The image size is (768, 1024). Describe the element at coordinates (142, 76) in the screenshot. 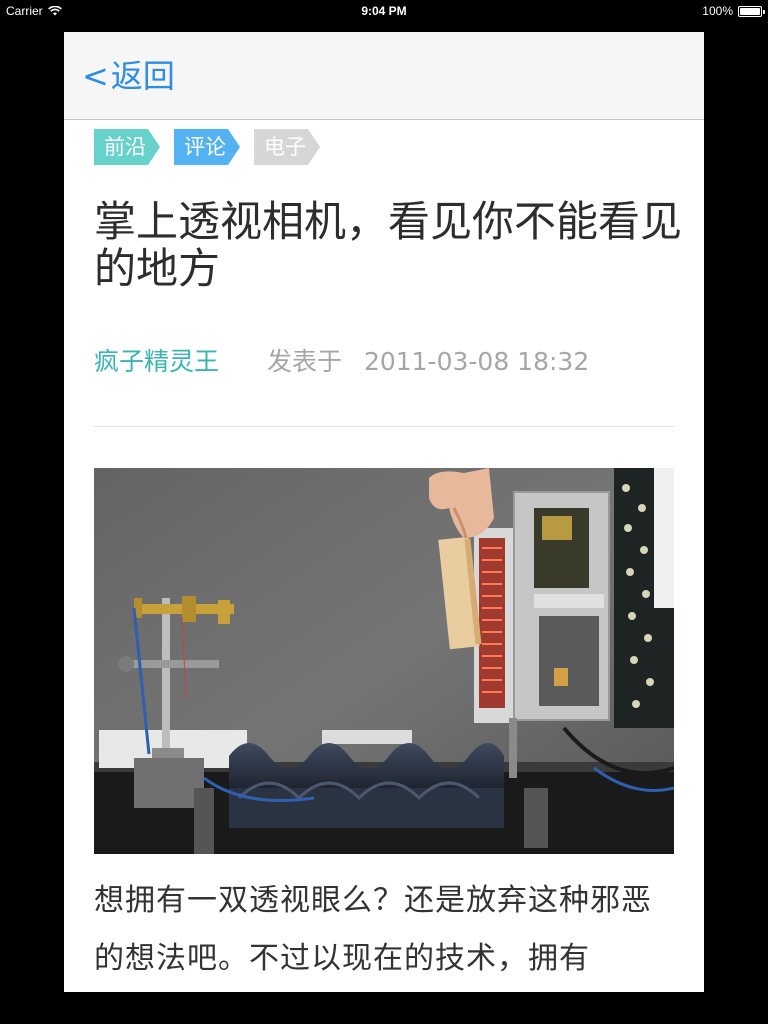

I see `back-label: 返回` at that location.